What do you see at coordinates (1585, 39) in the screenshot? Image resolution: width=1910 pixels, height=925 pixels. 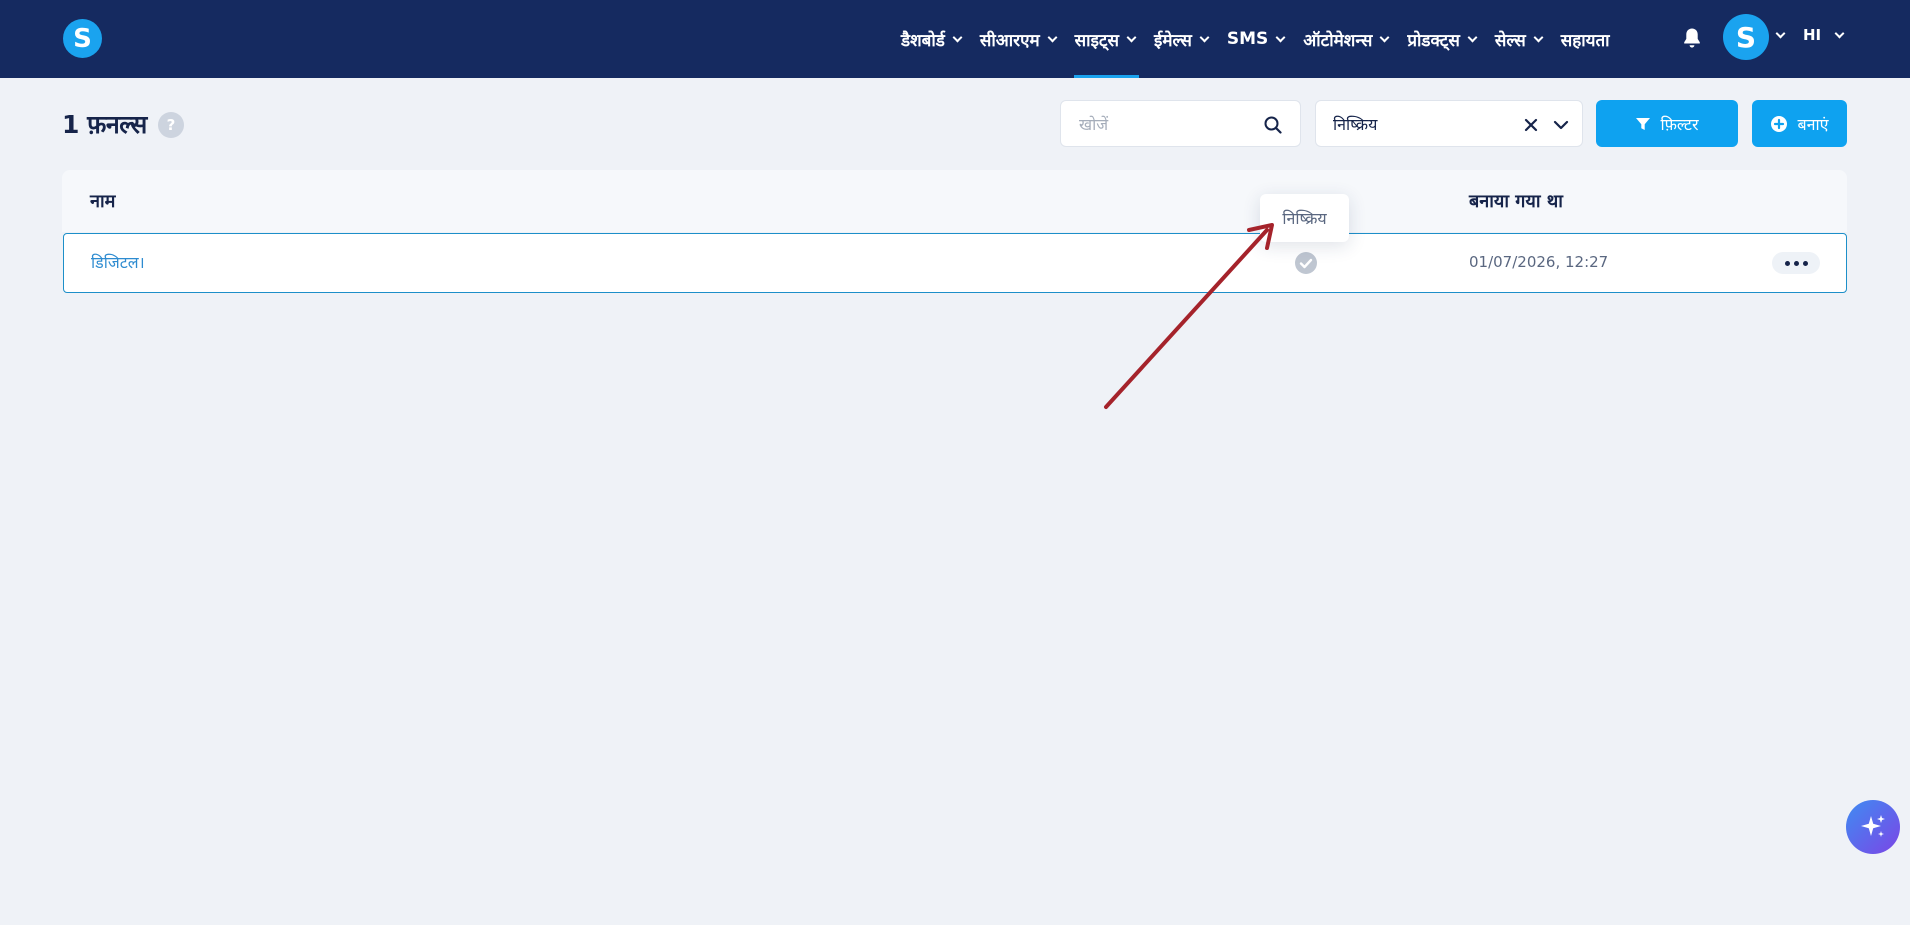 I see `nav-item-help: सहायता` at bounding box center [1585, 39].